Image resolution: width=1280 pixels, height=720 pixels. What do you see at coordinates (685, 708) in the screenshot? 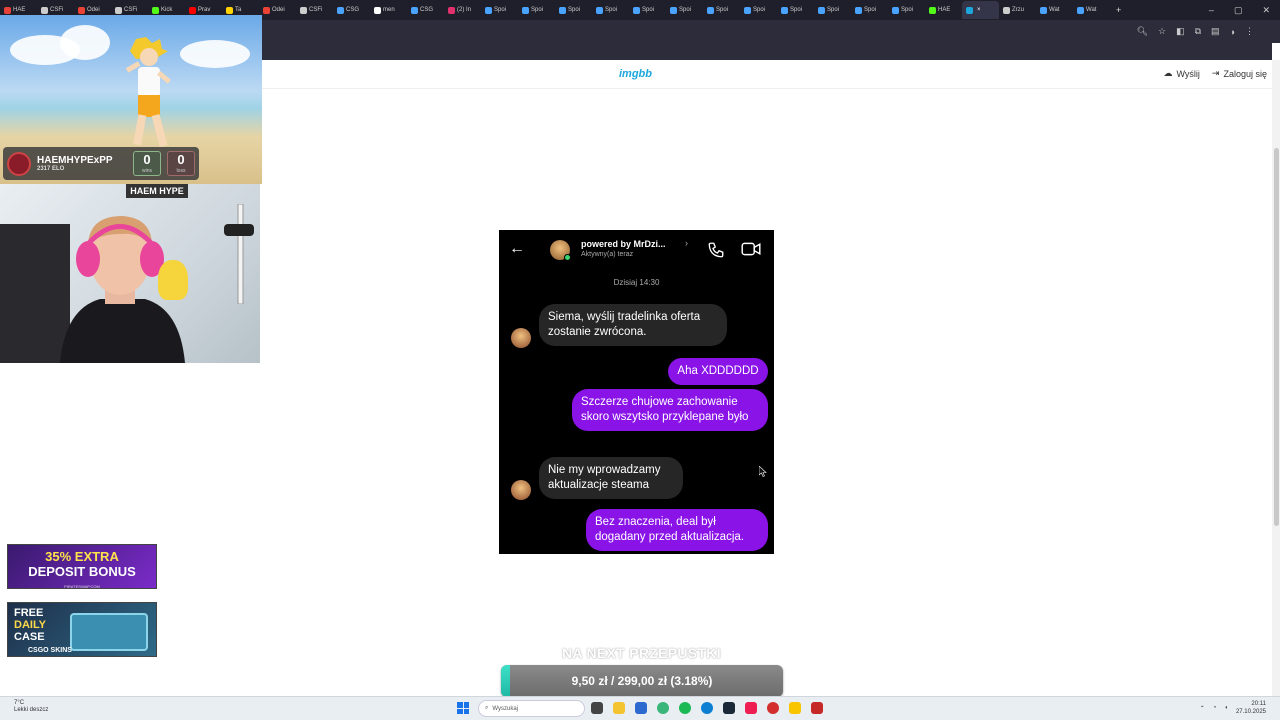
I see `spotify-icon` at bounding box center [685, 708].